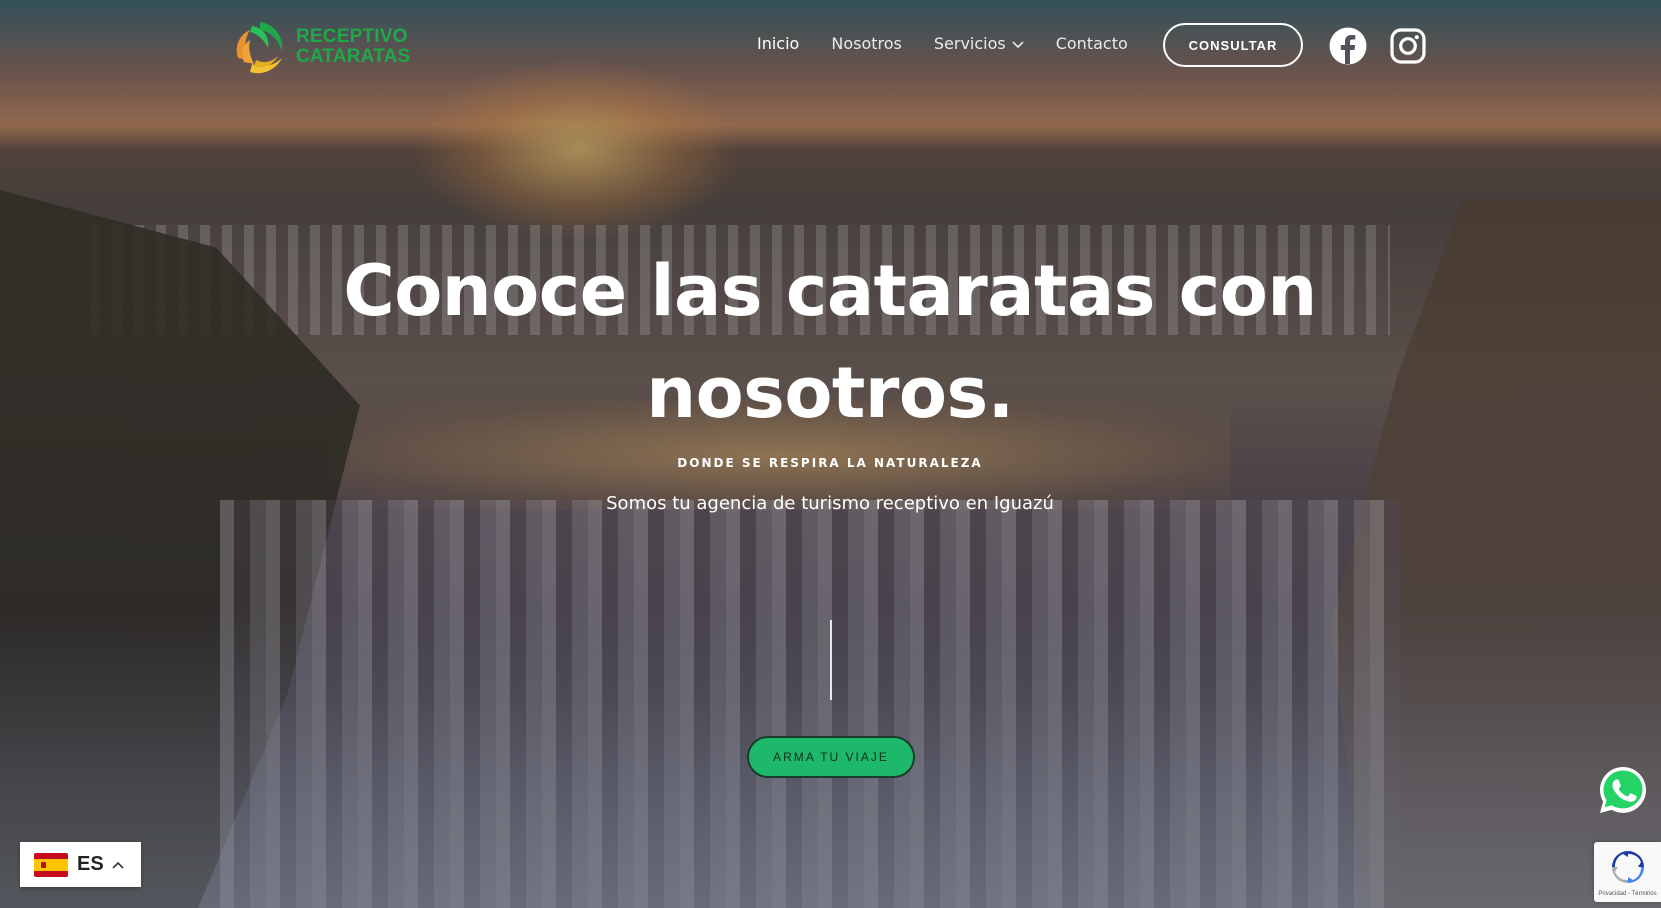 The height and width of the screenshot is (908, 1661). Describe the element at coordinates (1092, 43) in the screenshot. I see `nav-contacto: Contacto` at that location.